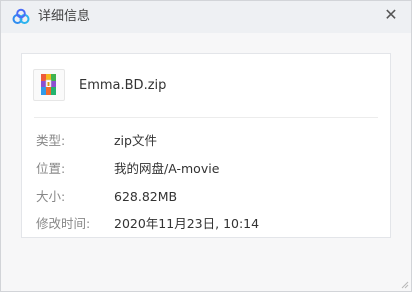 The height and width of the screenshot is (292, 412). What do you see at coordinates (21, 16) in the screenshot?
I see `baidu-netdisk-cloud-icon` at bounding box center [21, 16].